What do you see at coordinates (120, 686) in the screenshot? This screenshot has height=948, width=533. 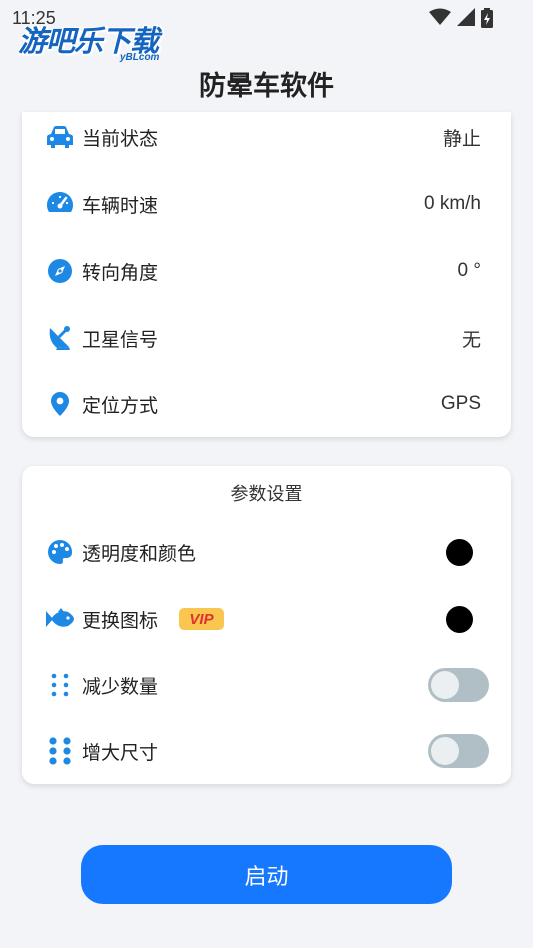 I see `param-row-label: 减少数量` at bounding box center [120, 686].